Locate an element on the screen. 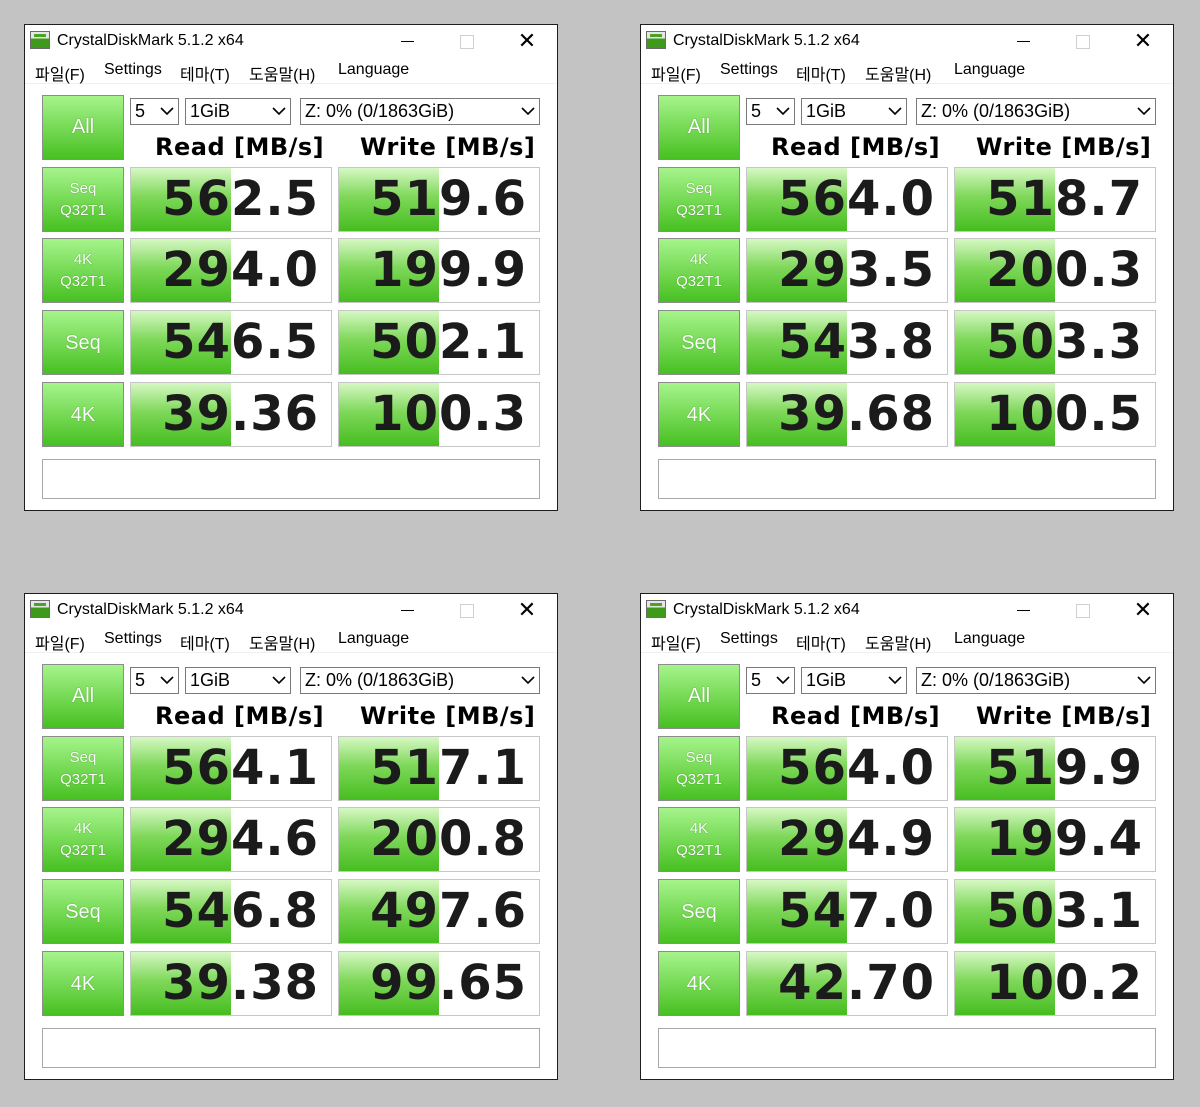 Image resolution: width=1200 pixels, height=1107 pixels. read-result: 562.5 is located at coordinates (231, 199).